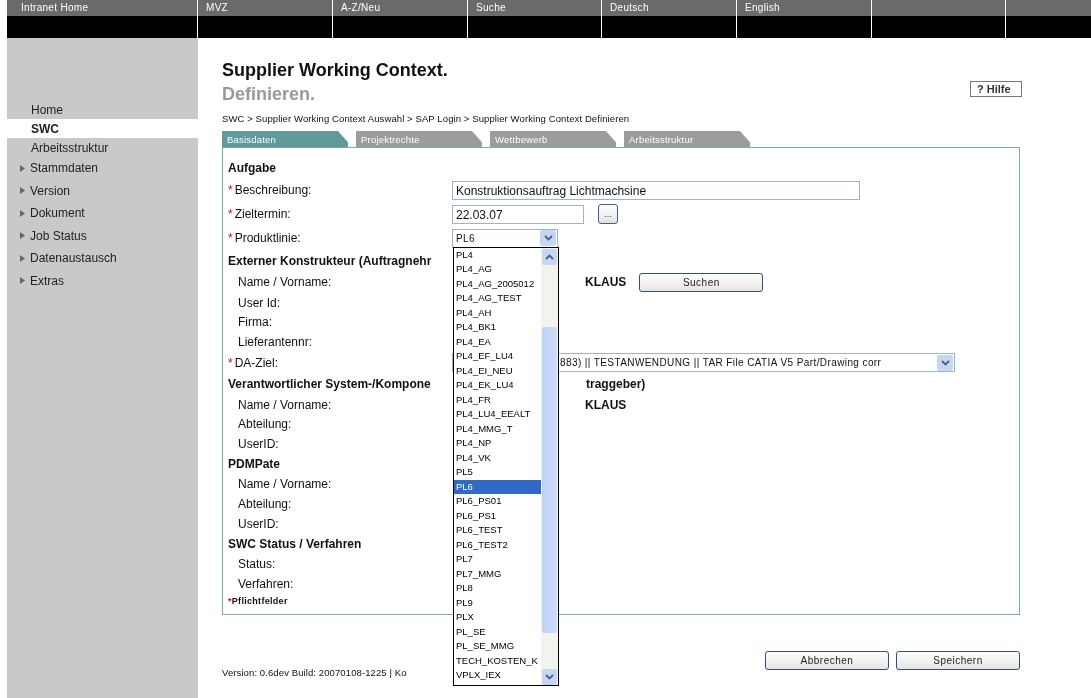  What do you see at coordinates (260, 214) in the screenshot?
I see `field-label: * Zieltermin:` at bounding box center [260, 214].